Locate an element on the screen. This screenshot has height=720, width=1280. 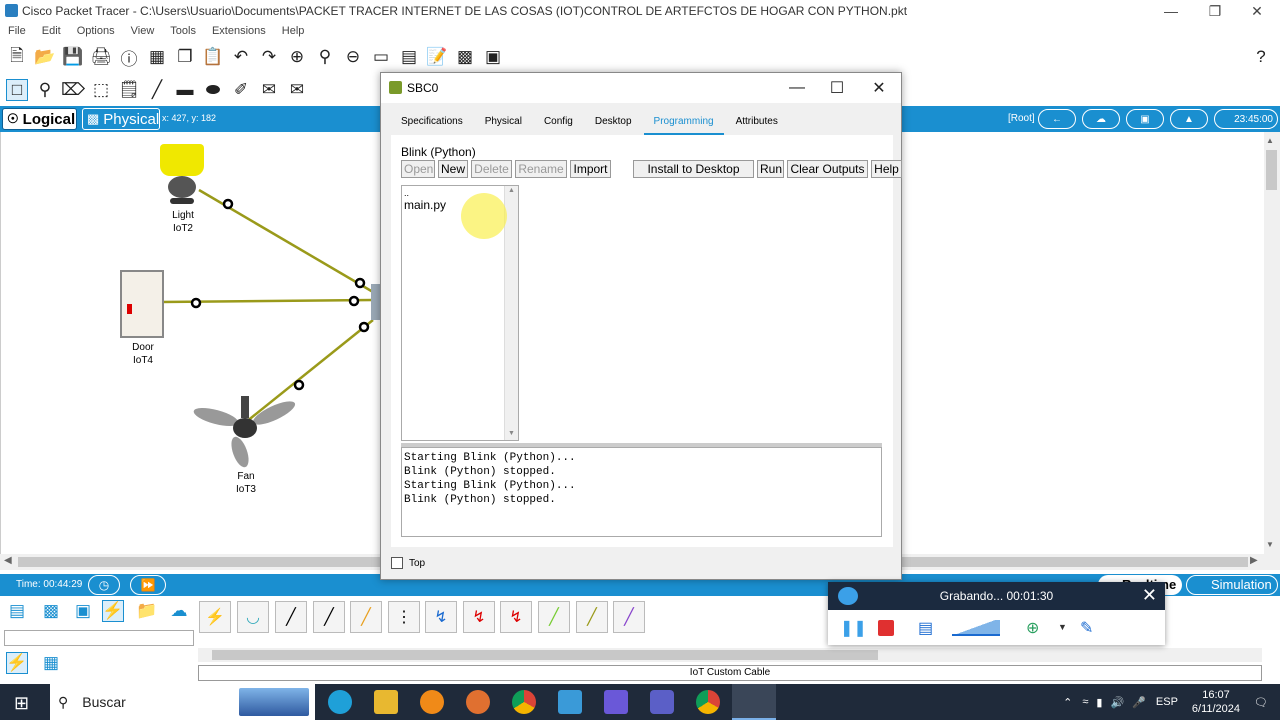
inspect-icon: ⚲ is located at coordinates (45, 90).